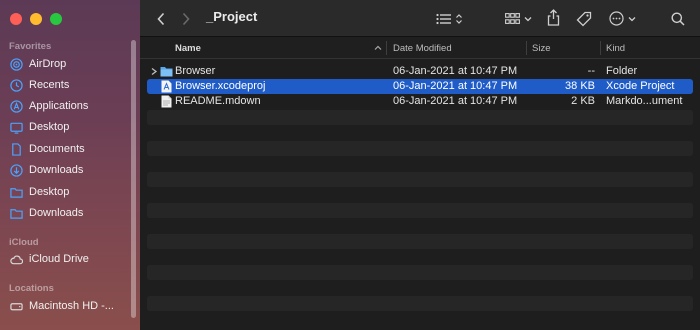  I want to click on up-down-chevron-icon, so click(459, 18).